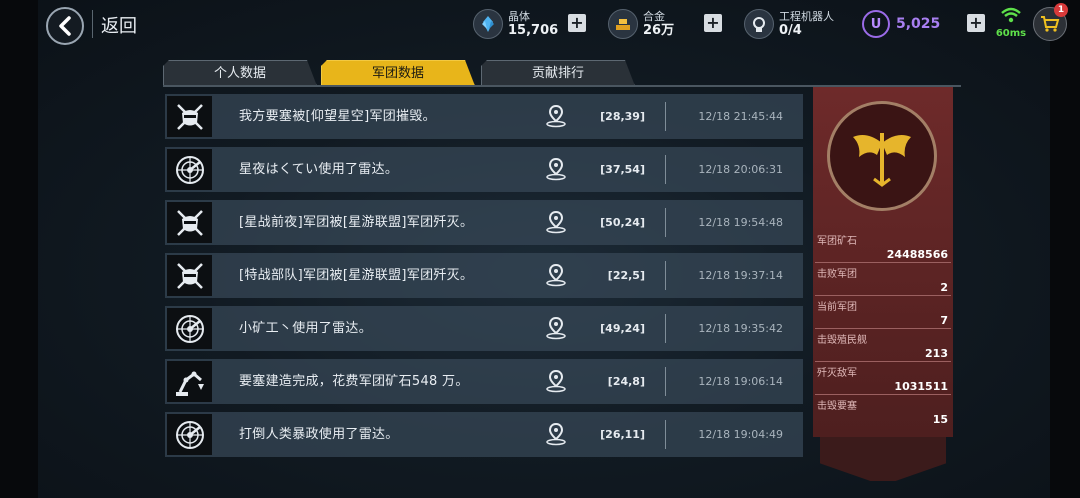  What do you see at coordinates (842, 340) in the screenshot?
I see `stat-label: 击毁殖民舰` at bounding box center [842, 340].